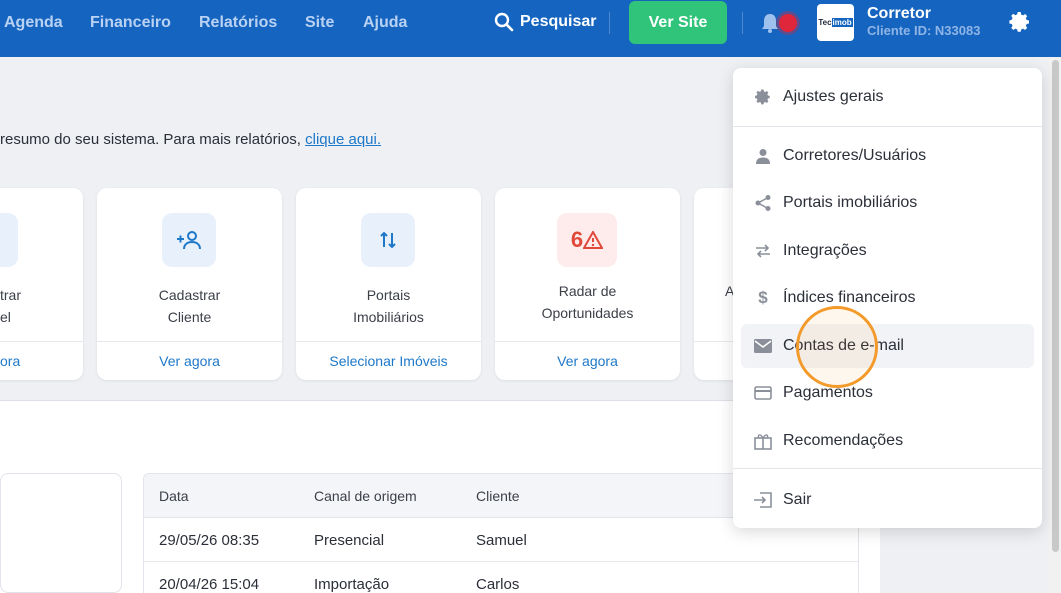 This screenshot has height=593, width=1061. I want to click on nav-relatorios: Relatórios, so click(238, 23).